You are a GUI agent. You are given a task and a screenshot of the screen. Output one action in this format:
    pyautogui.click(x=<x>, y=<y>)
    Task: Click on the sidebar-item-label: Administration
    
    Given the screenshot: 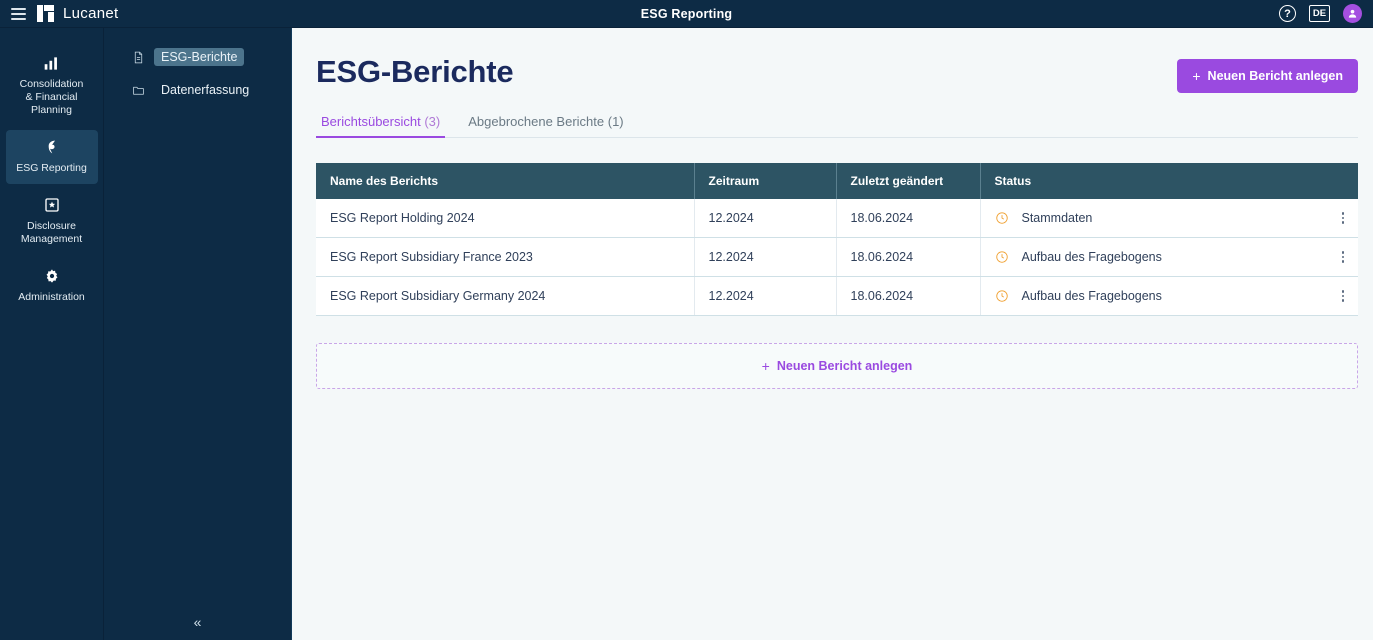 What is the action you would take?
    pyautogui.click(x=51, y=297)
    